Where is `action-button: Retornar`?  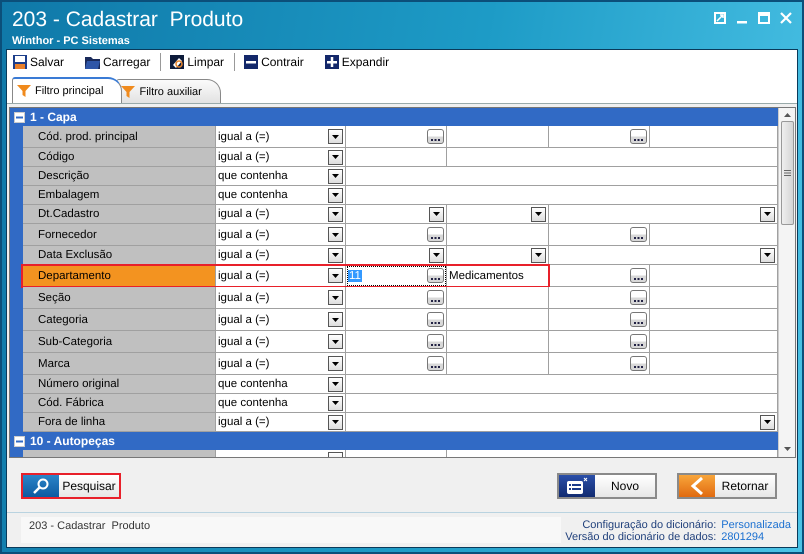
action-button: Retornar is located at coordinates (727, 485).